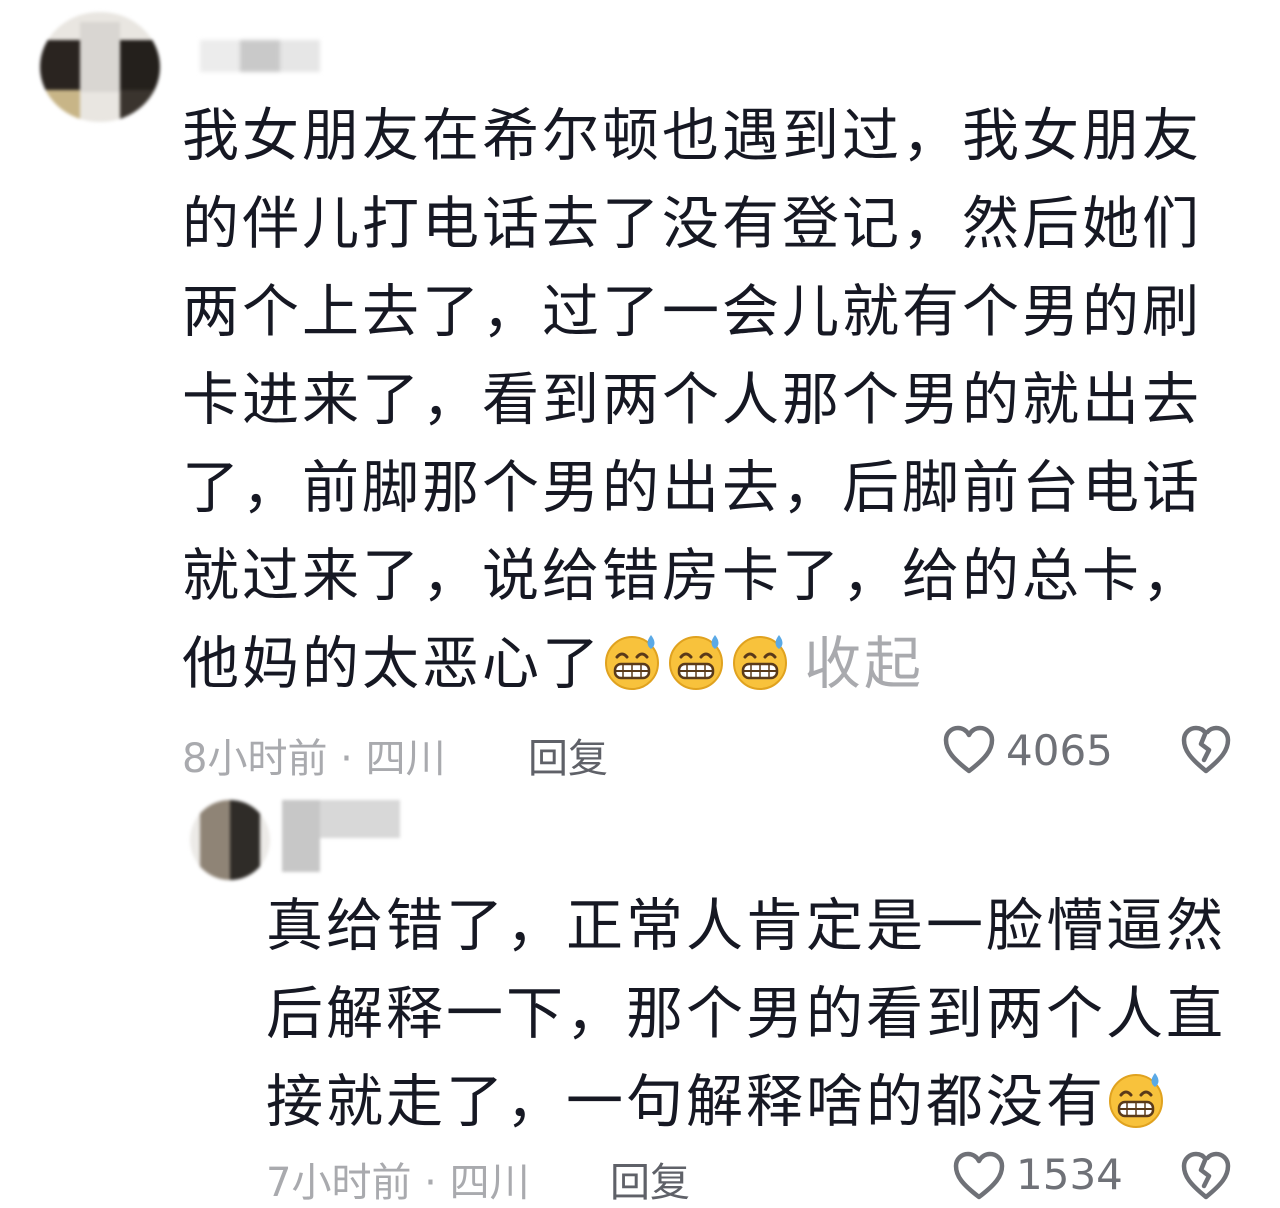  I want to click on comment-line: 就过来了，说给错房卡了，给的总卡，, so click(692, 576).